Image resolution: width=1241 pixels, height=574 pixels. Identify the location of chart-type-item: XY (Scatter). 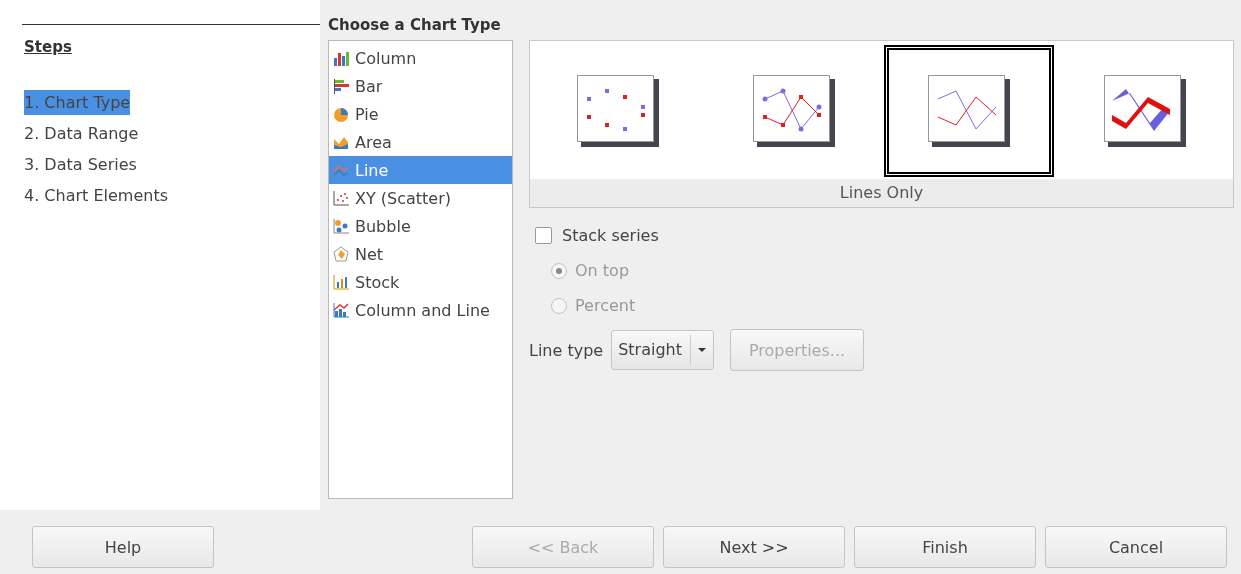
(420, 198).